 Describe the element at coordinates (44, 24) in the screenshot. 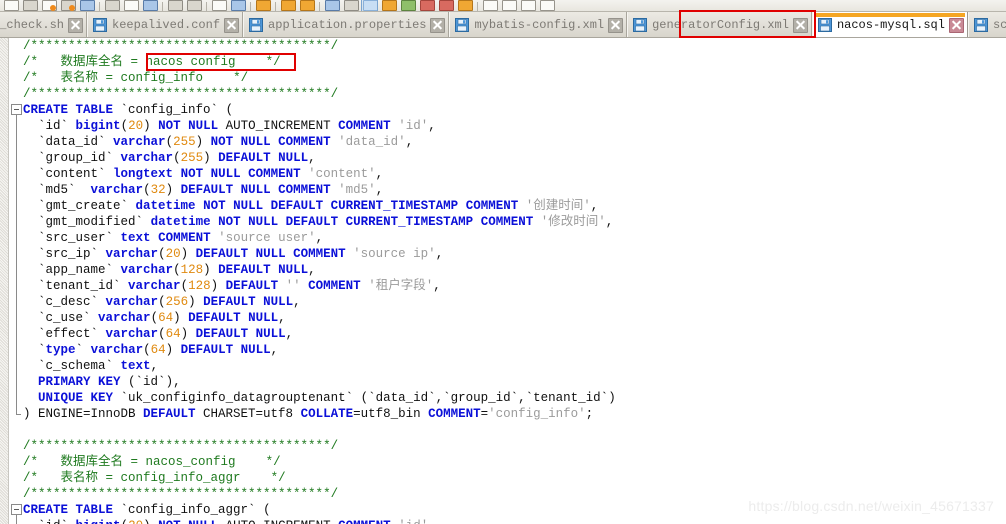

I see `tab-x-check-sh: x_check.sh` at that location.